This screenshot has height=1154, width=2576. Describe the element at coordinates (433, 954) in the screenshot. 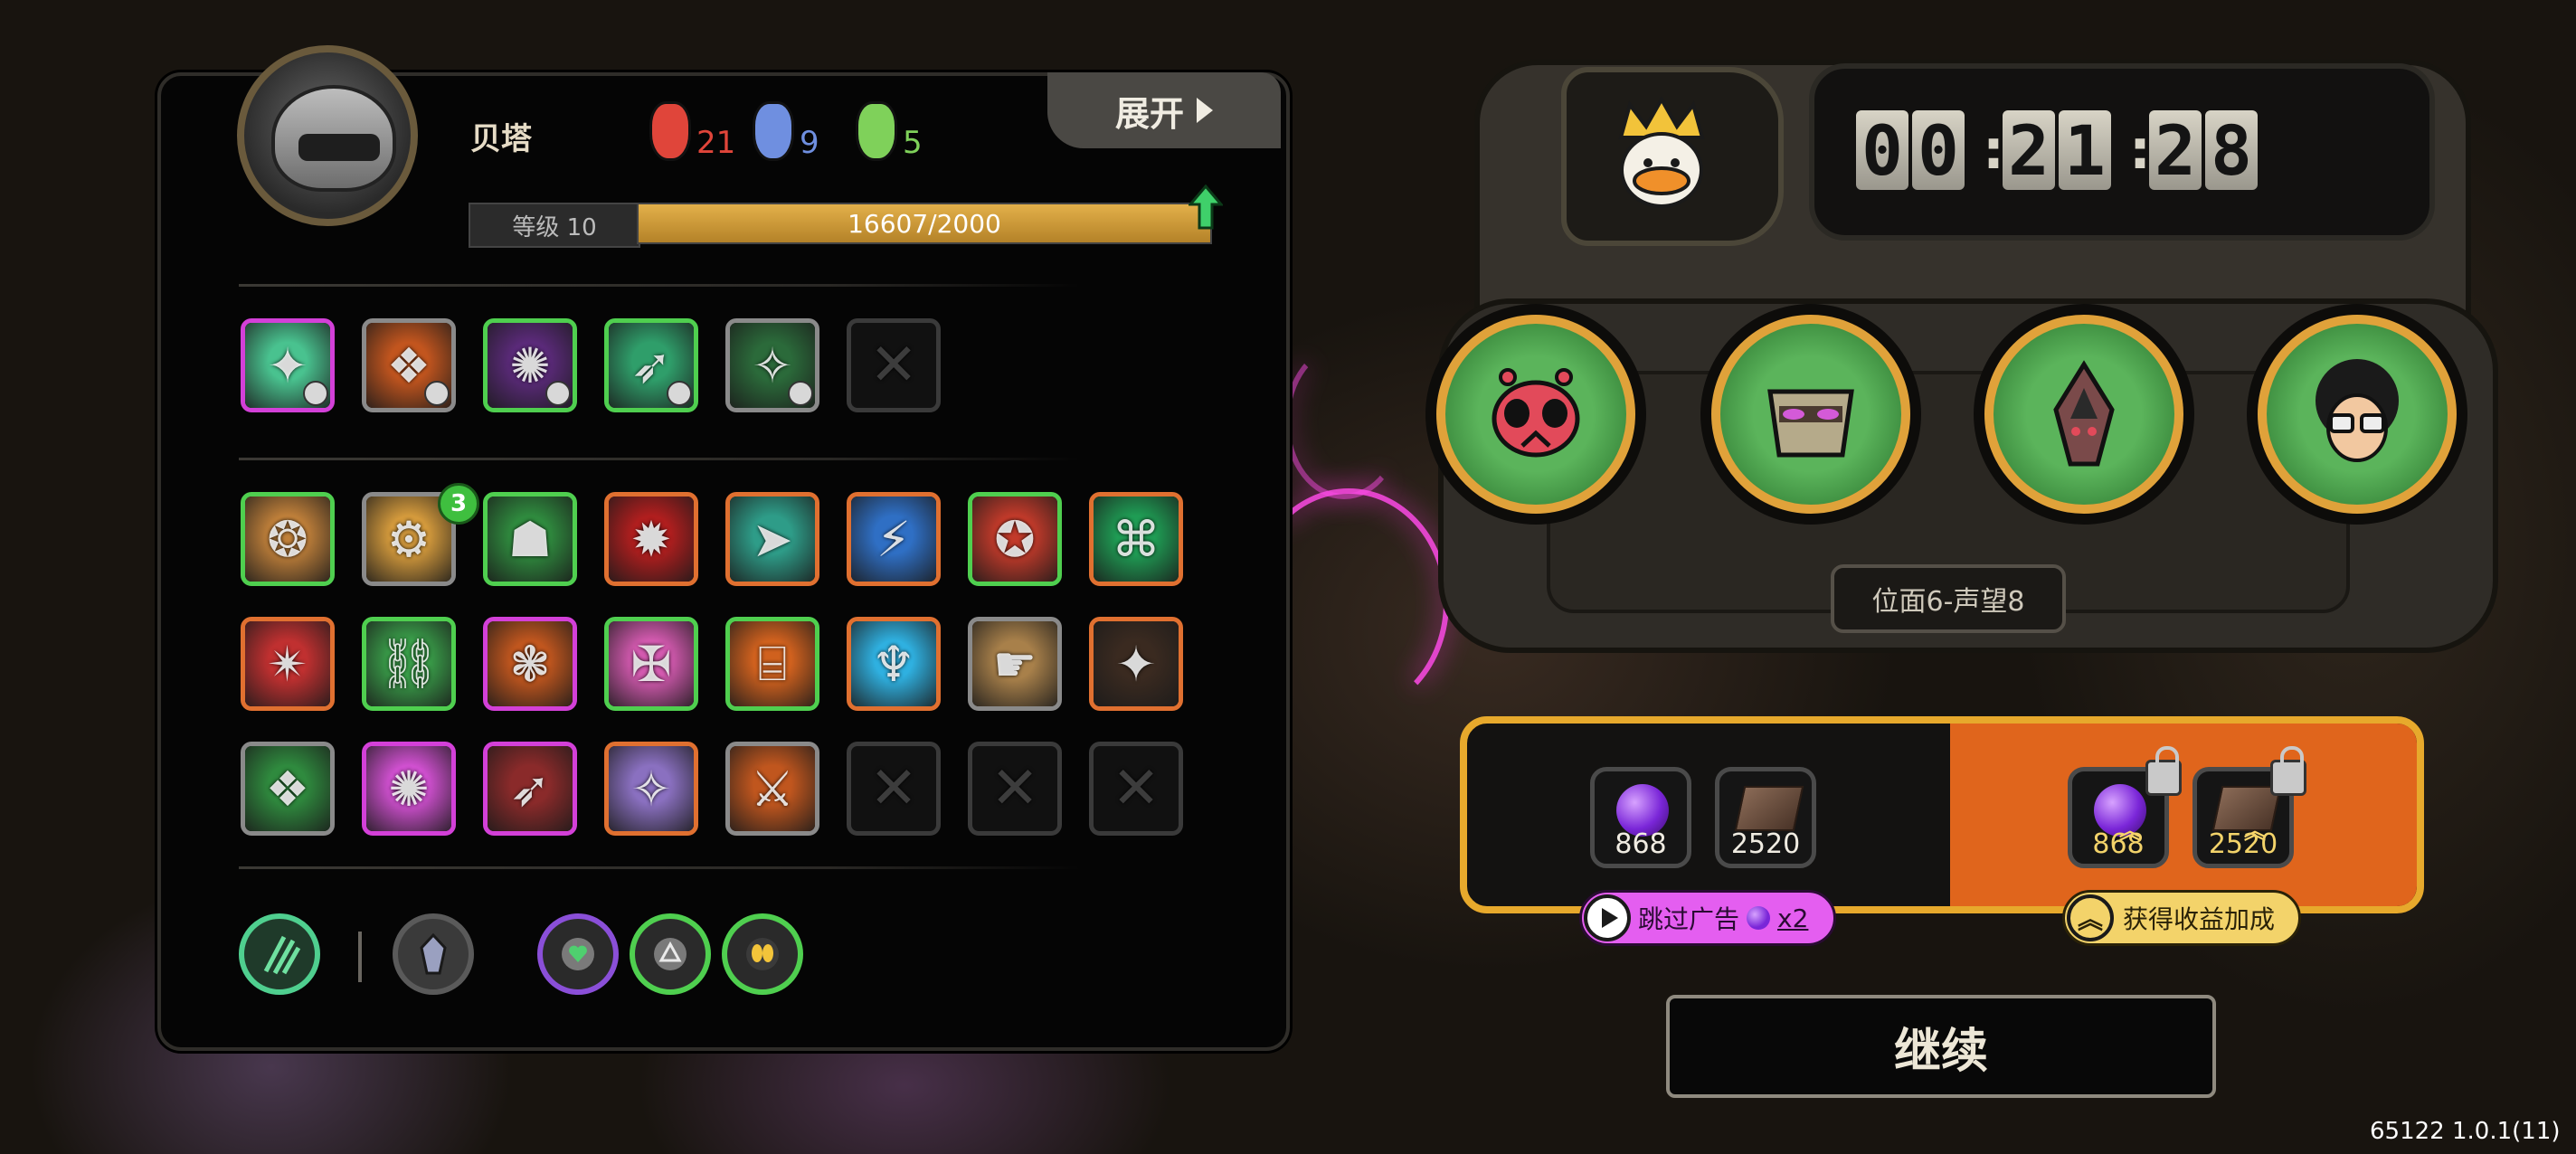

I see `mask-spirit-icon` at that location.